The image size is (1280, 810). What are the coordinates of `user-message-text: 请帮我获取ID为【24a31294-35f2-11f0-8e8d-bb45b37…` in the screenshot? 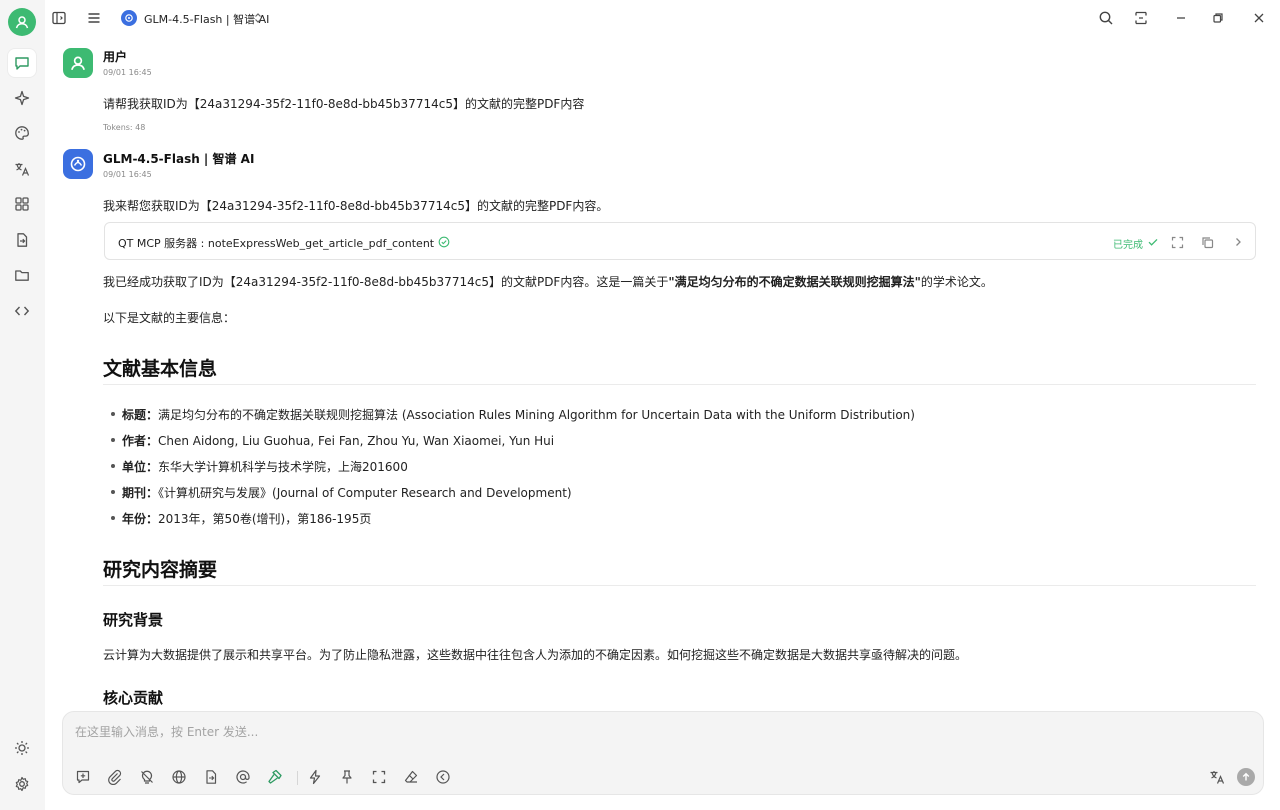 It's located at (344, 104).